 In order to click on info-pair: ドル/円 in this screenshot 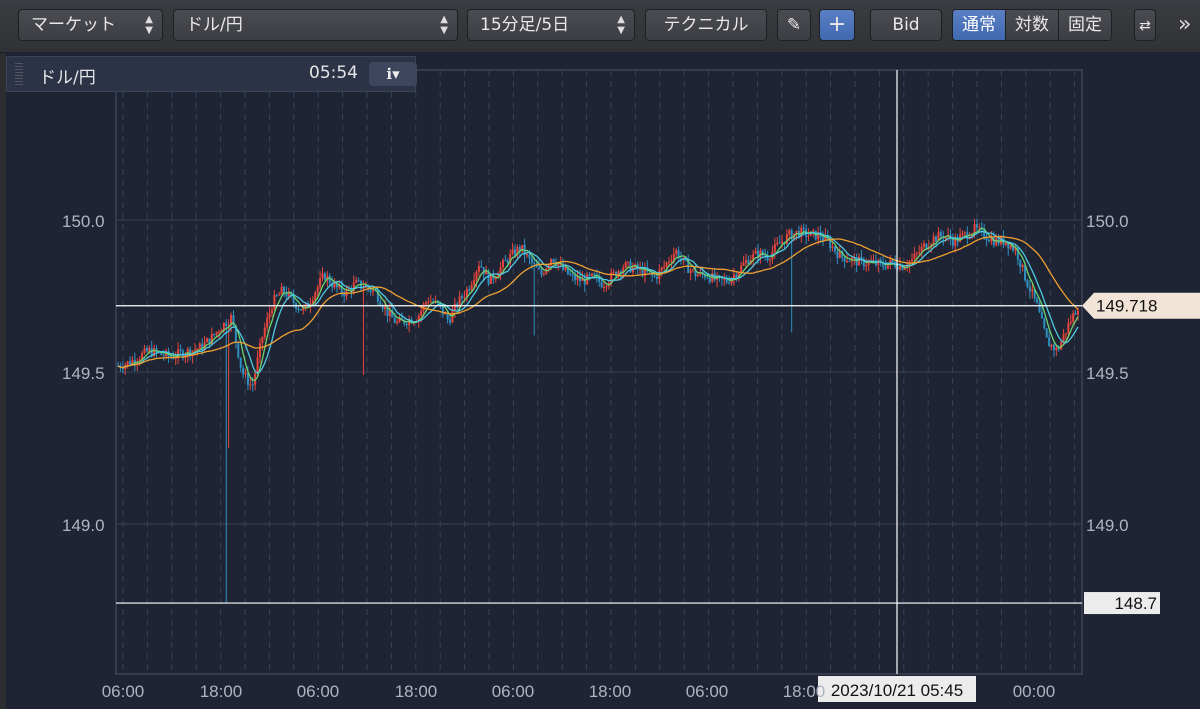, I will do `click(67, 78)`.